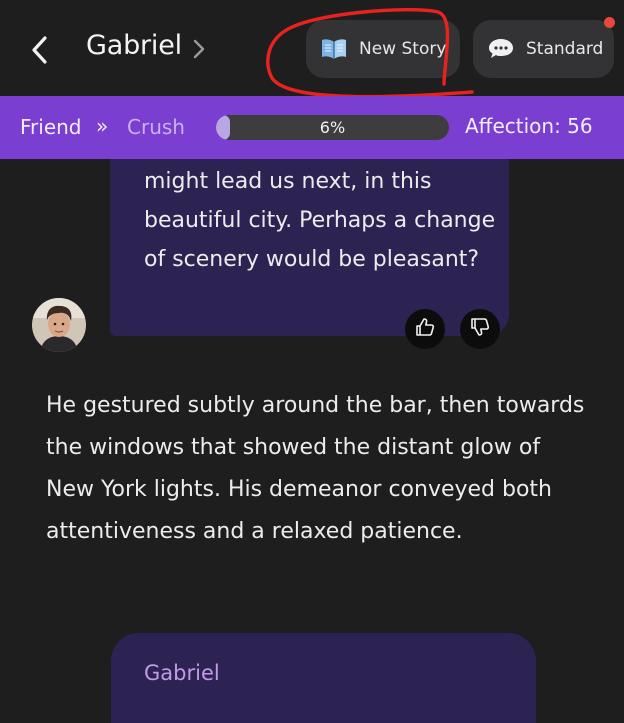 The height and width of the screenshot is (723, 624). I want to click on thumbs-up-button, so click(425, 329).